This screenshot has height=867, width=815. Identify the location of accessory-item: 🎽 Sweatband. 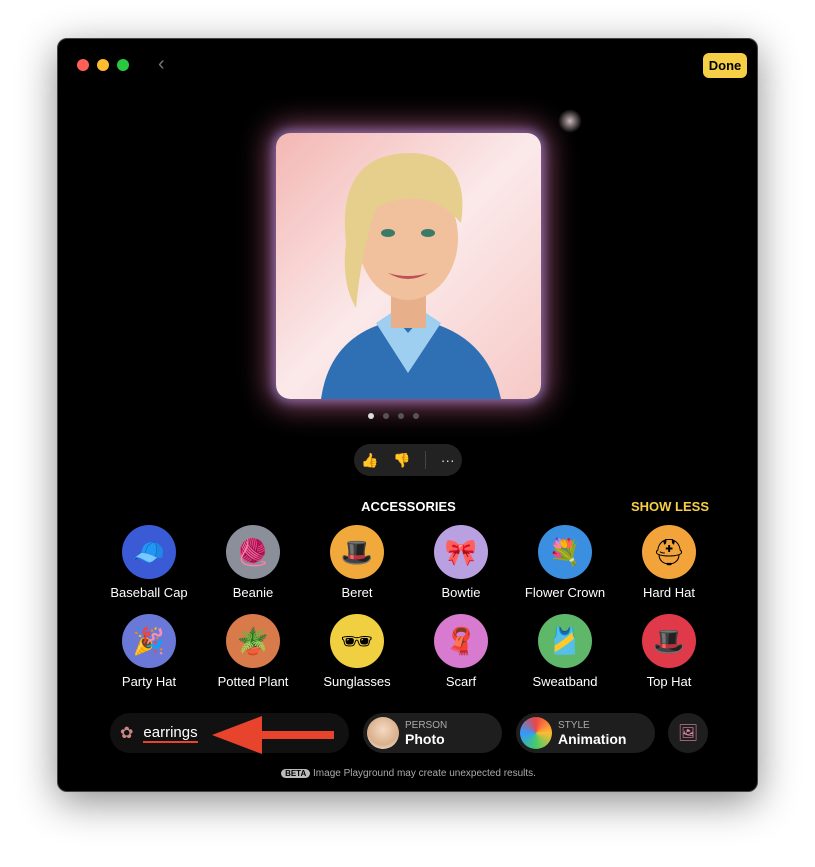
(565, 651).